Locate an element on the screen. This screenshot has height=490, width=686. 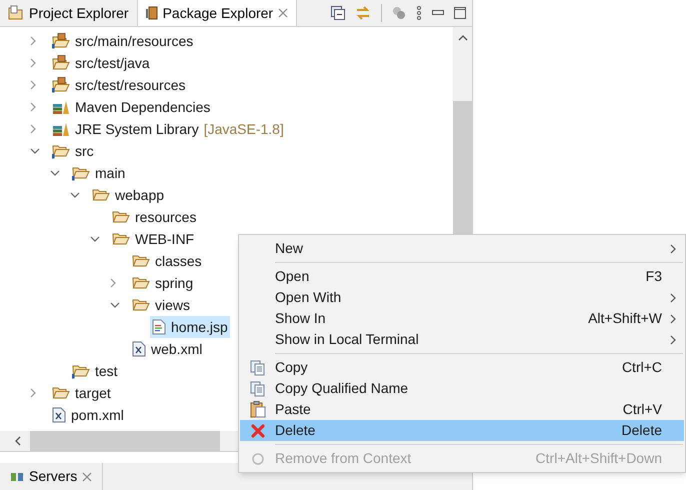
tree-item: src/main/resources is located at coordinates (123, 41).